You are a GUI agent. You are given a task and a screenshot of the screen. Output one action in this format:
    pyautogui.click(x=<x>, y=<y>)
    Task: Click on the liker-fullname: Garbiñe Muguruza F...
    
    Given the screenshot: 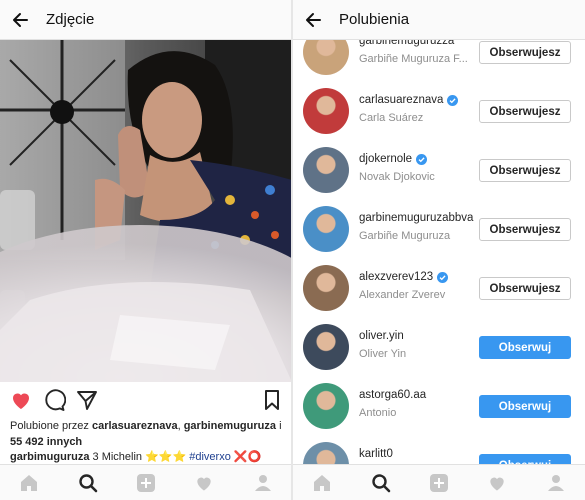 What is the action you would take?
    pyautogui.click(x=413, y=59)
    